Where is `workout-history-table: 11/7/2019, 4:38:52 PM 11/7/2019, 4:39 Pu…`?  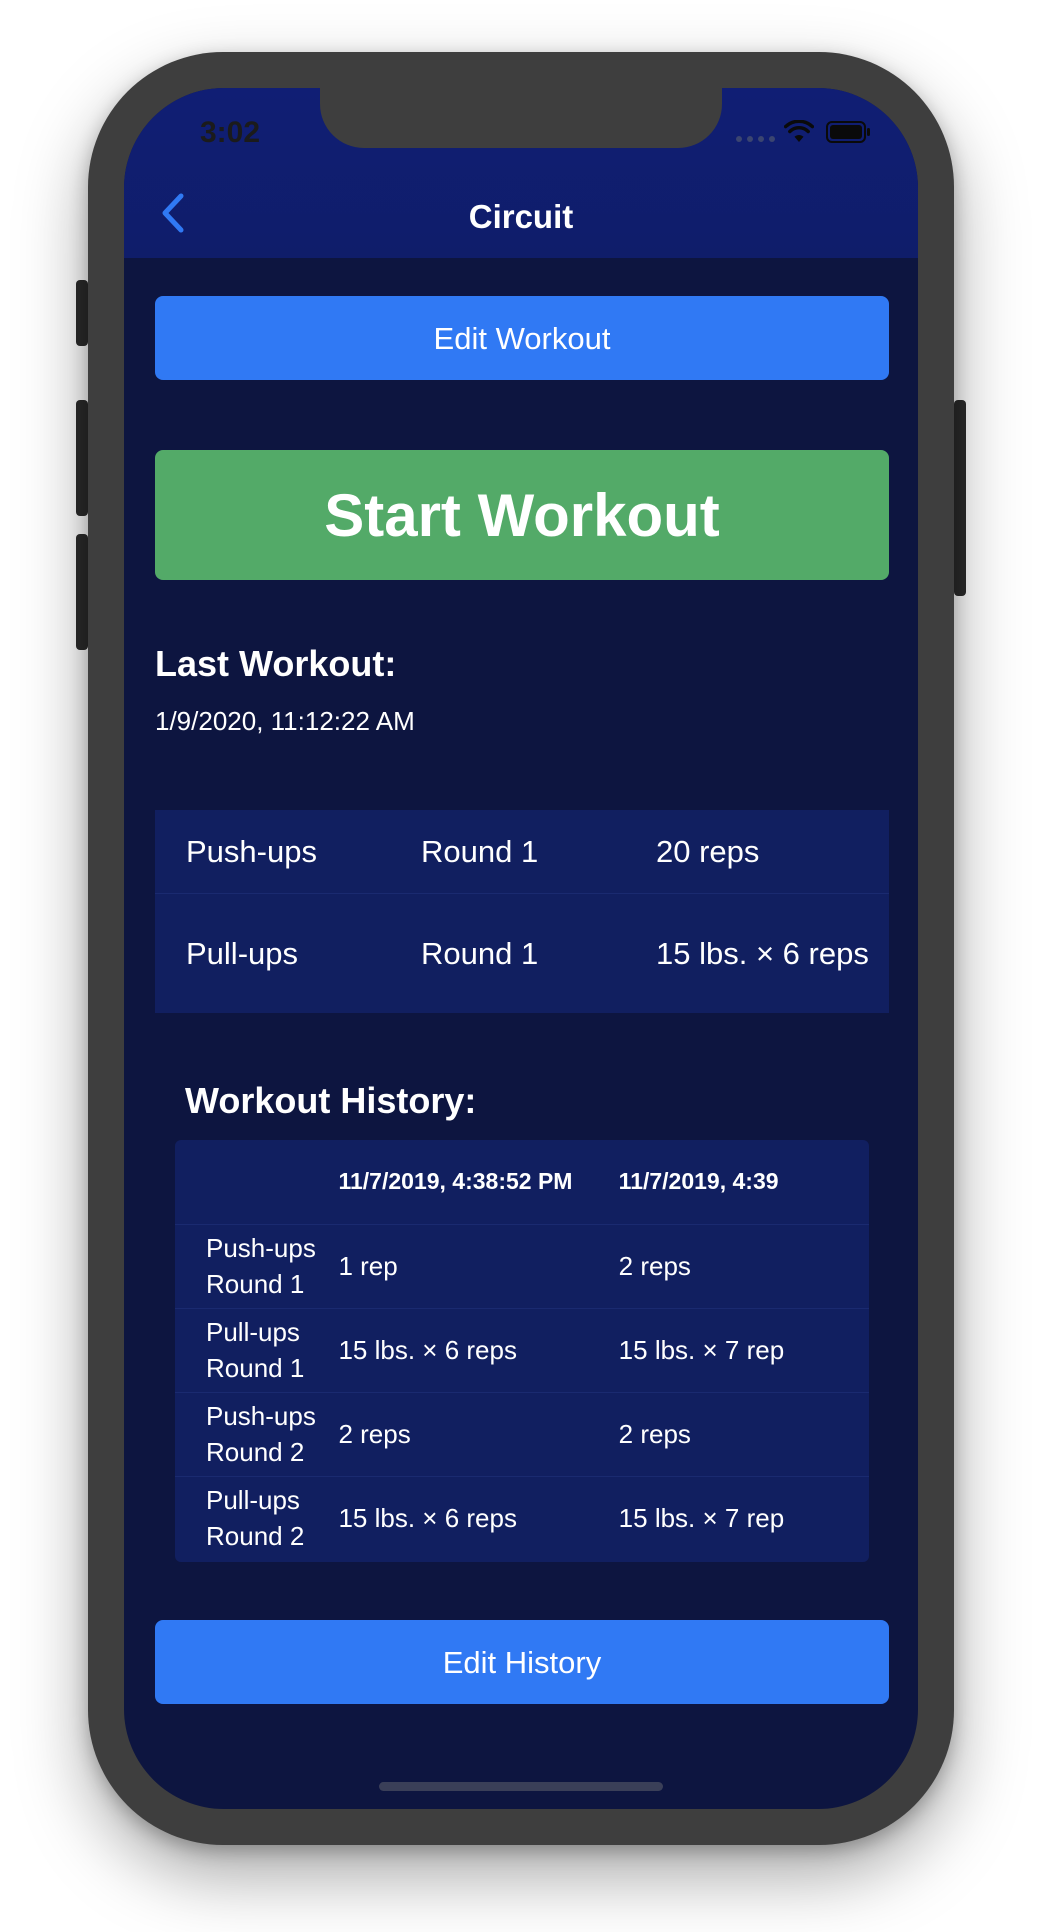
workout-history-table: 11/7/2019, 4:38:52 PM 11/7/2019, 4:39 Pu… is located at coordinates (522, 1351).